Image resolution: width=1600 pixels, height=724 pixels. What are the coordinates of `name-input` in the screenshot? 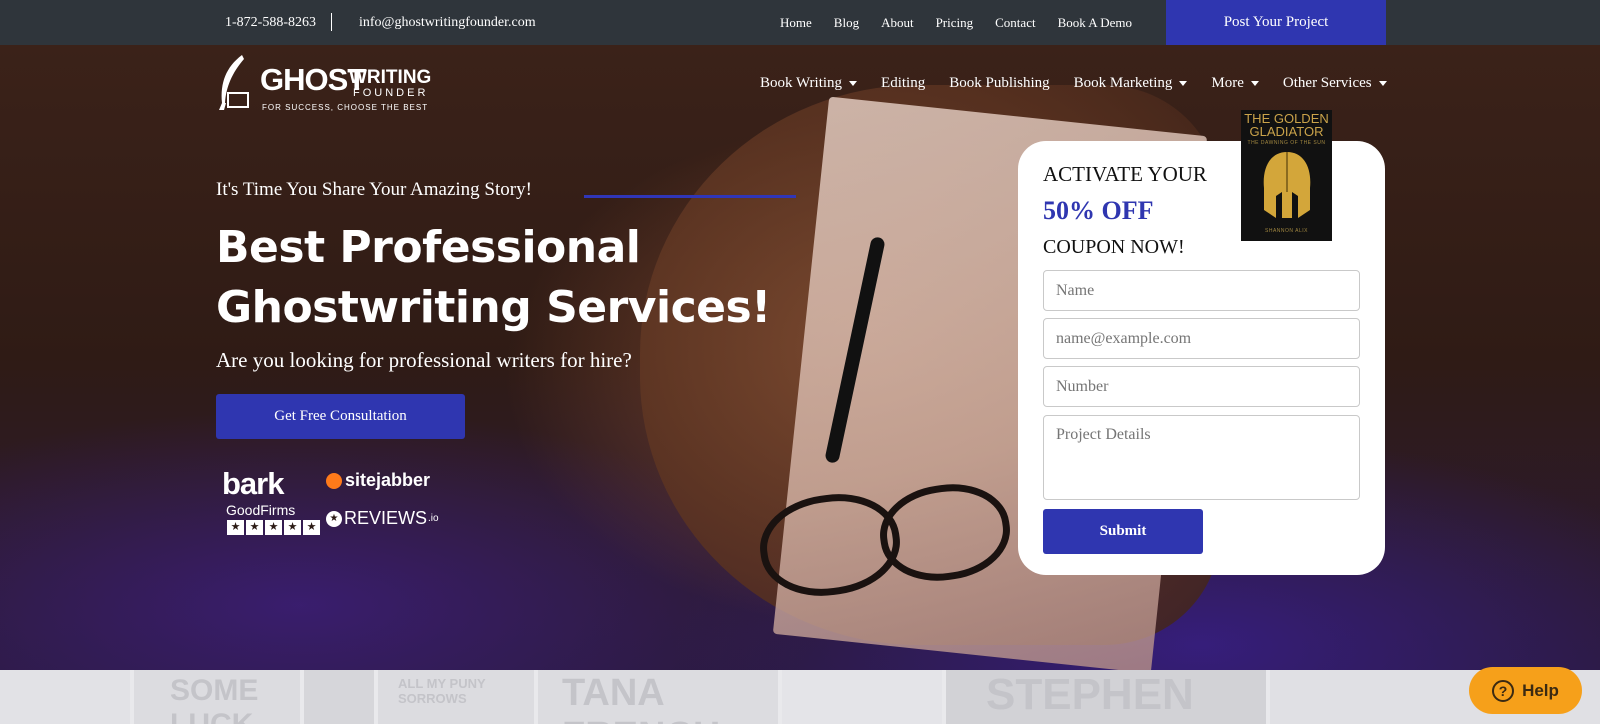 It's located at (1201, 290).